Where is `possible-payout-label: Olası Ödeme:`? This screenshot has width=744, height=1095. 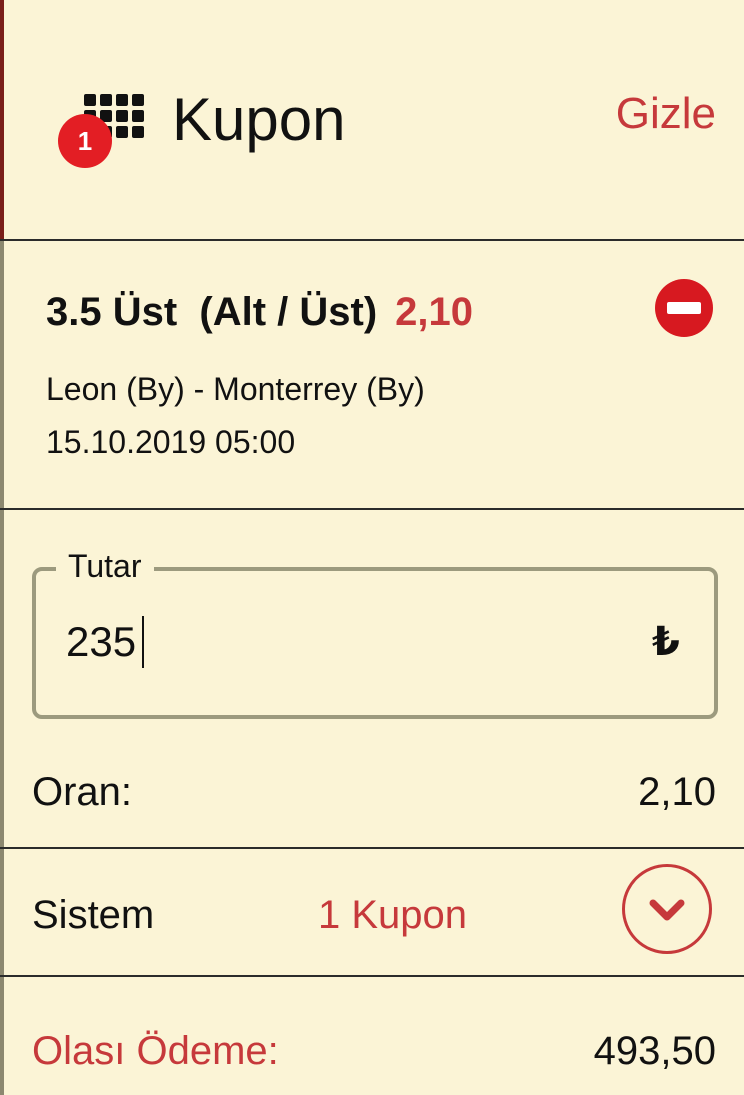
possible-payout-label: Olası Ödeme: is located at coordinates (155, 1051).